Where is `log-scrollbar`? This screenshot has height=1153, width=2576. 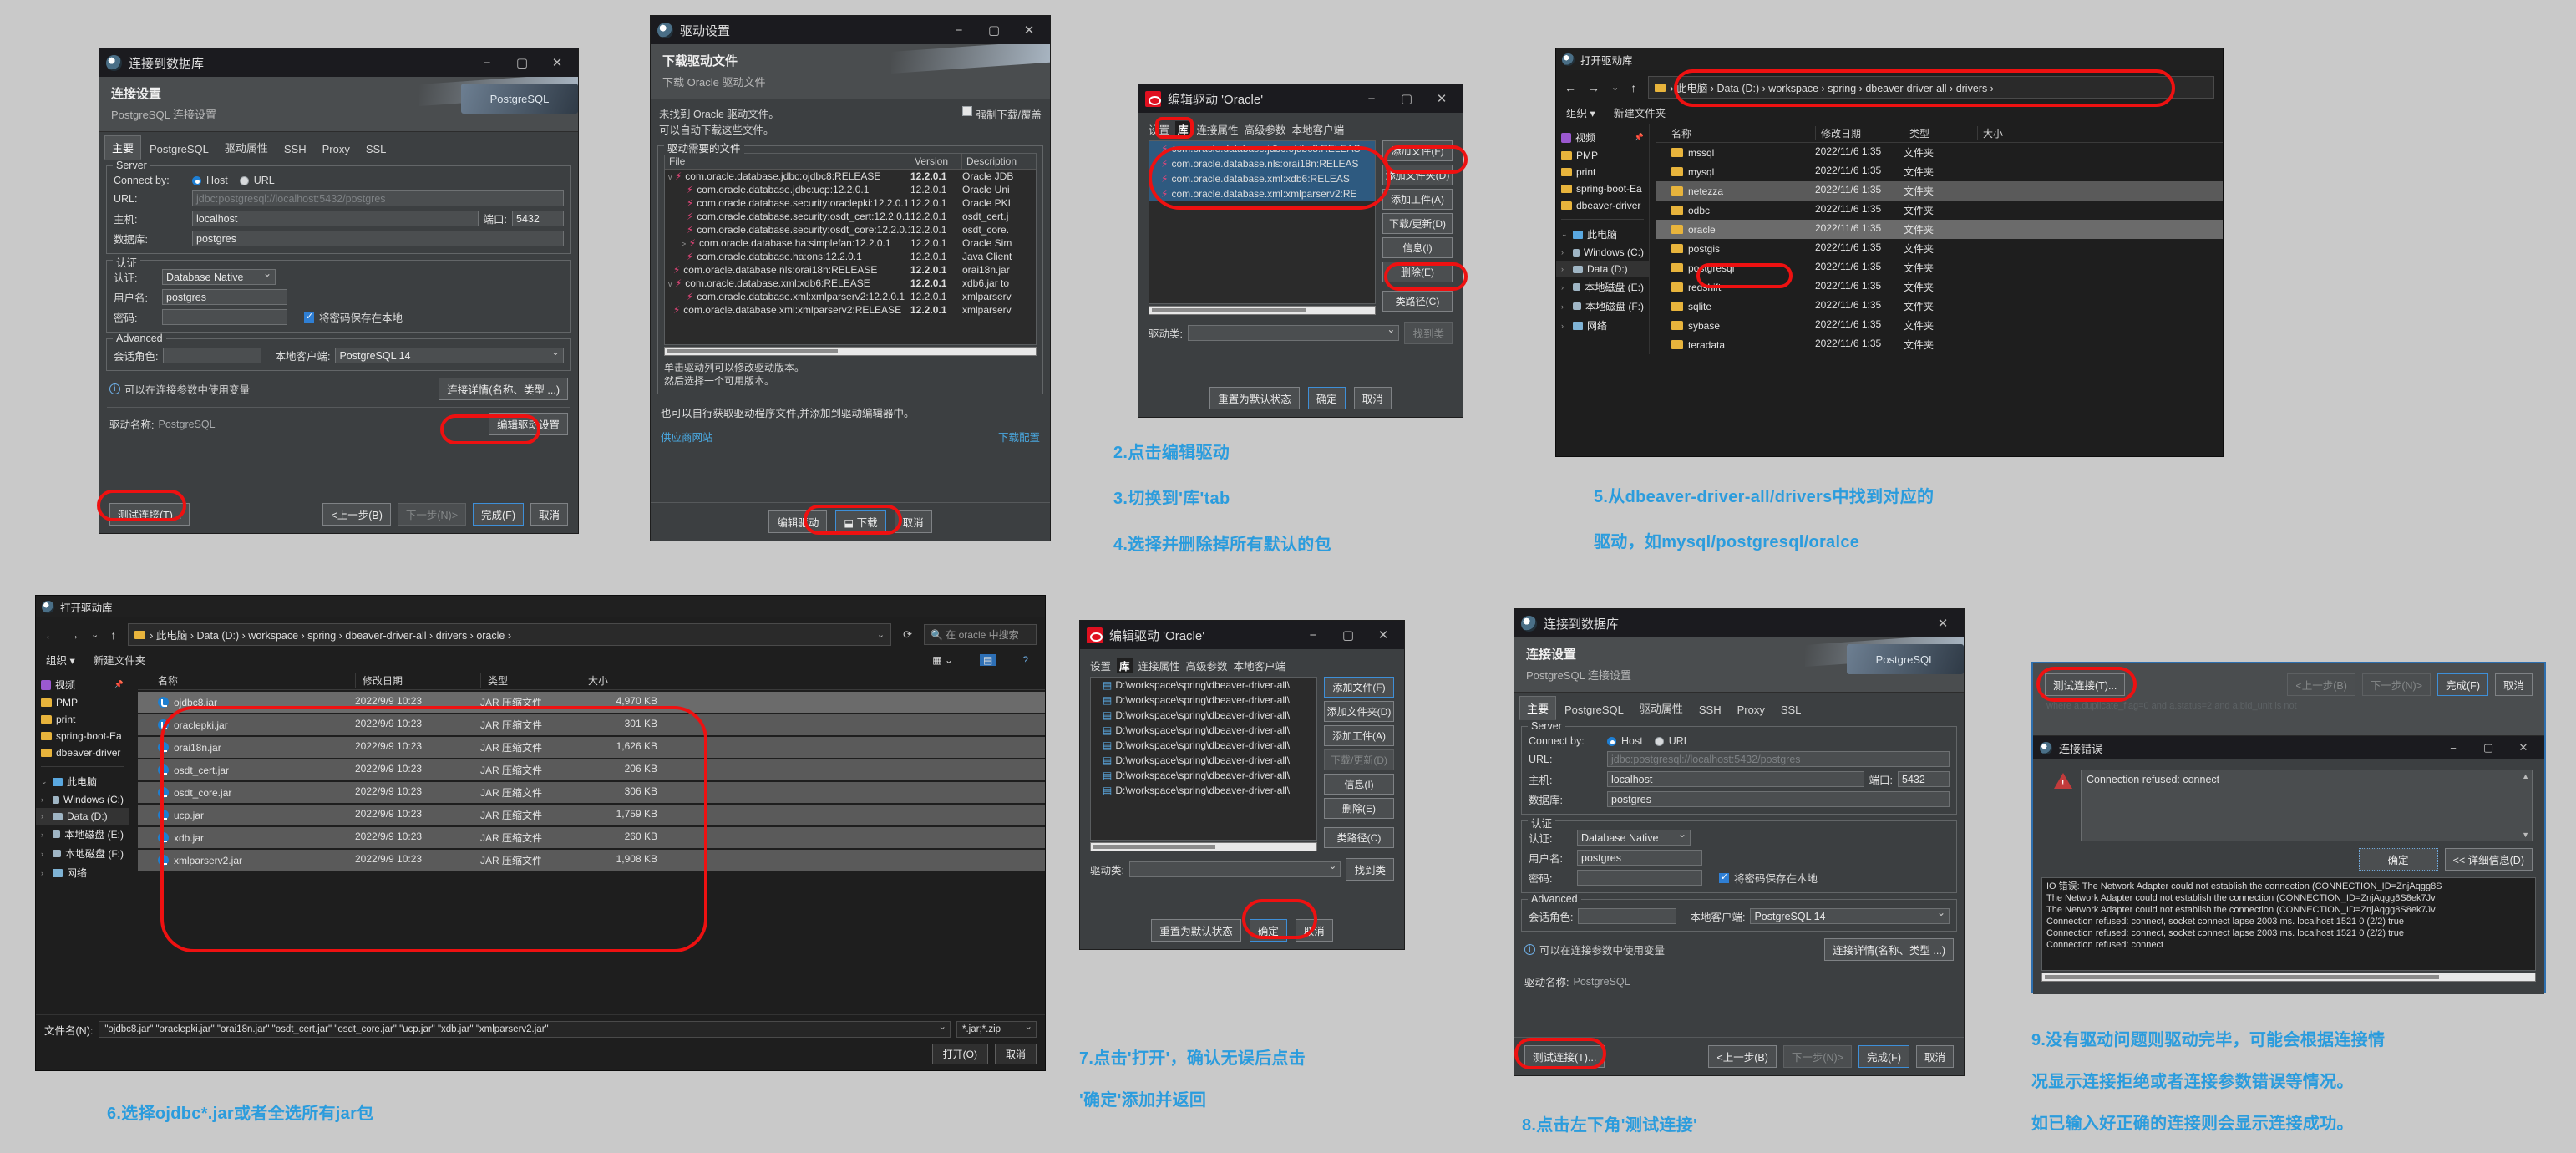
log-scrollbar is located at coordinates (2288, 978).